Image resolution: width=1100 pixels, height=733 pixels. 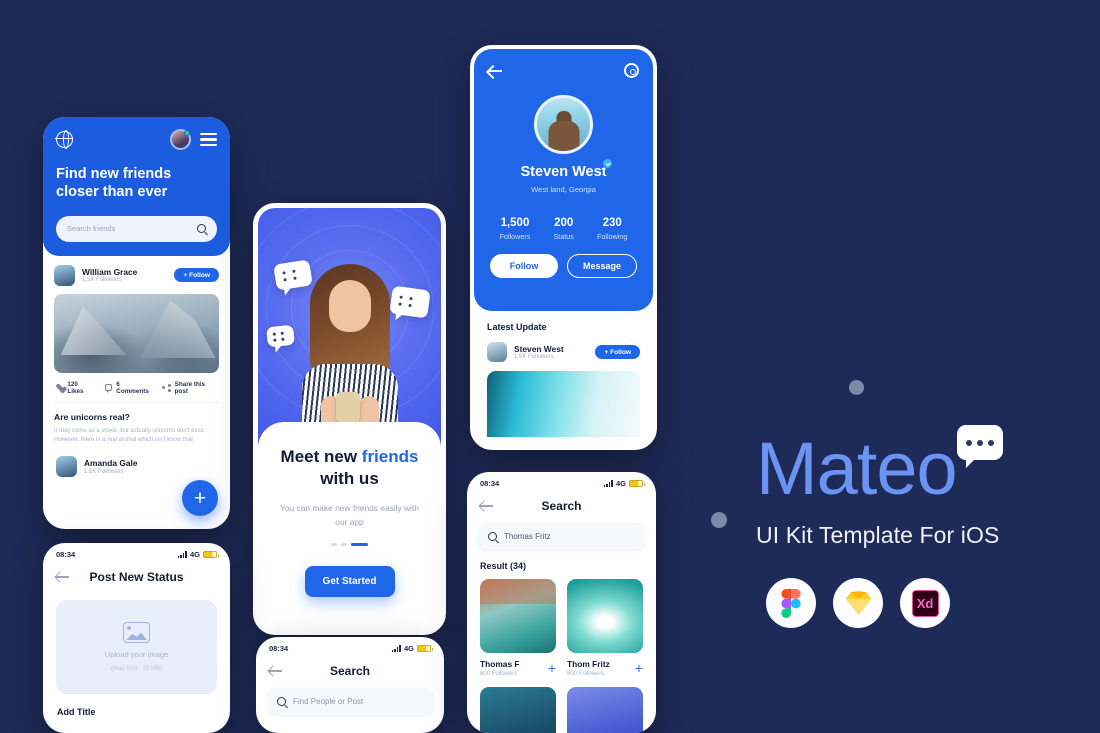 I want to click on follow-button: Follow, so click(x=524, y=266).